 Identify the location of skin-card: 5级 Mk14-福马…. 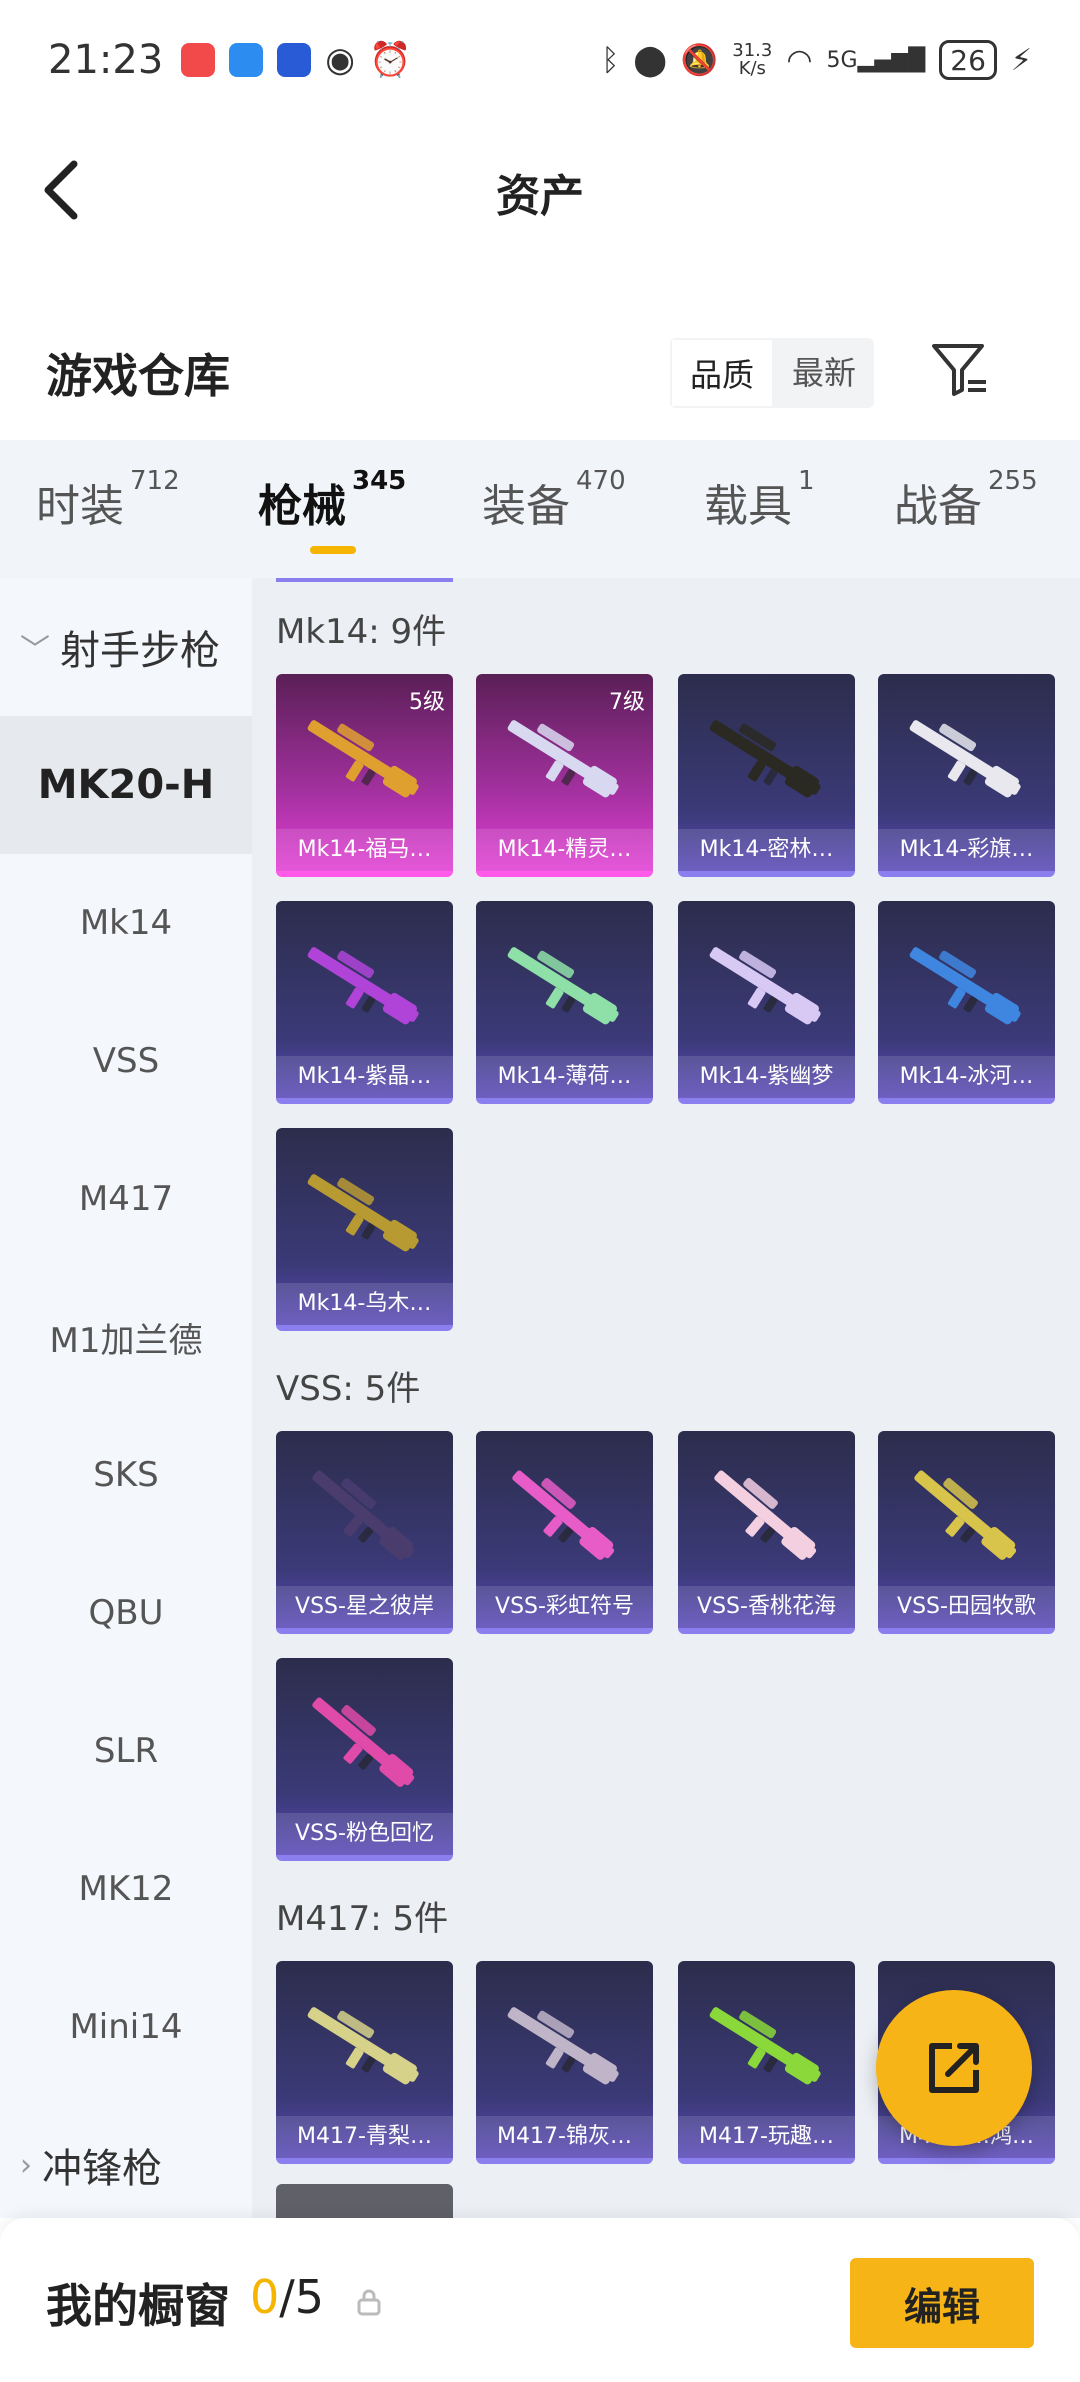
(364, 775).